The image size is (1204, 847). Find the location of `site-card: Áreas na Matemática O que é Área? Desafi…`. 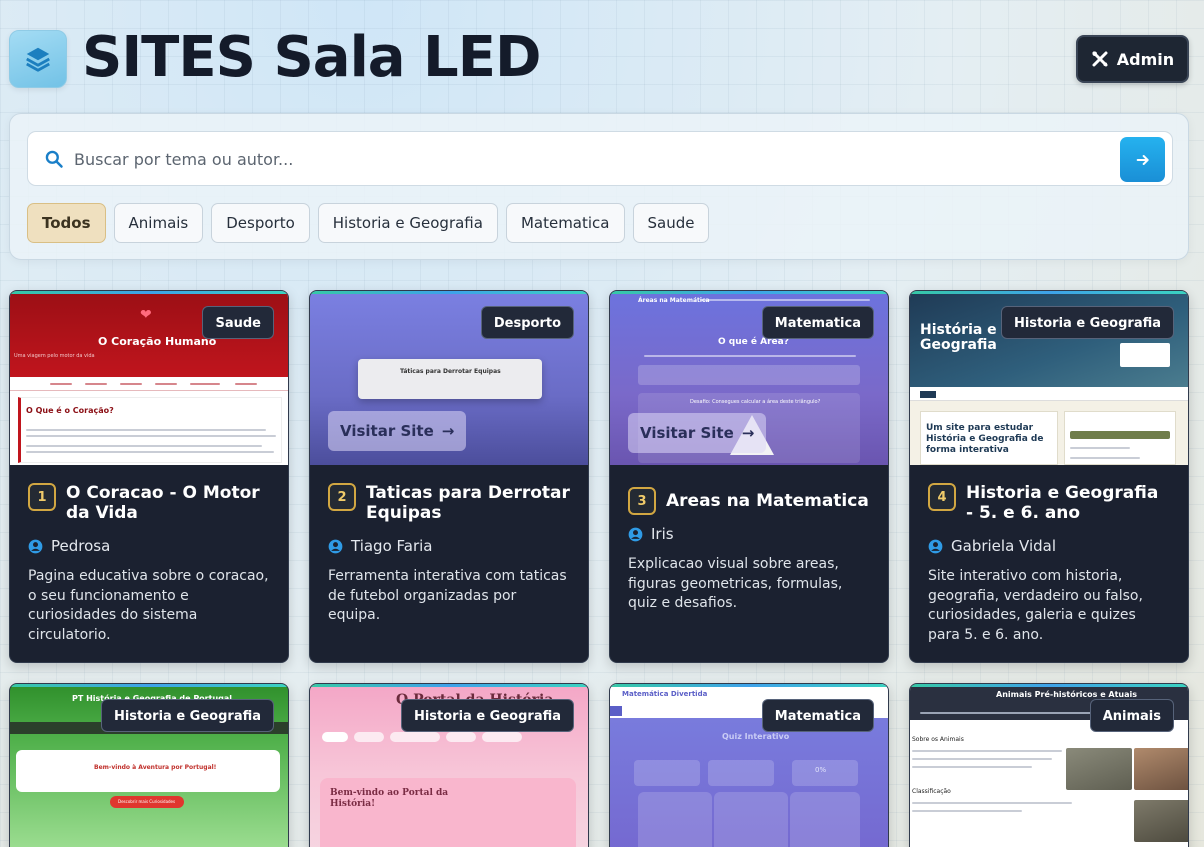

site-card: Áreas na Matemática O que é Área? Desafi… is located at coordinates (749, 476).